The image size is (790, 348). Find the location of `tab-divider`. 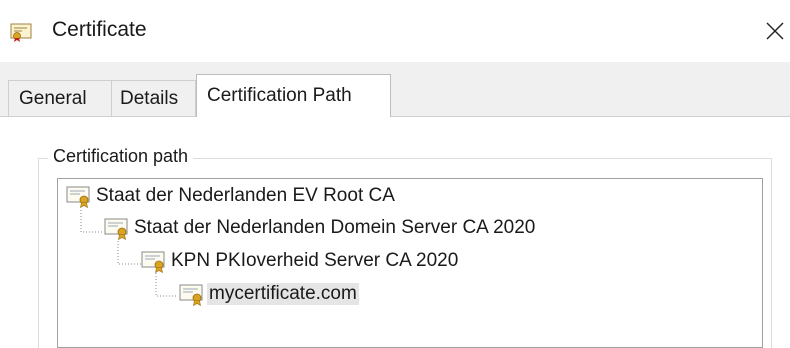

tab-divider is located at coordinates (395, 116).